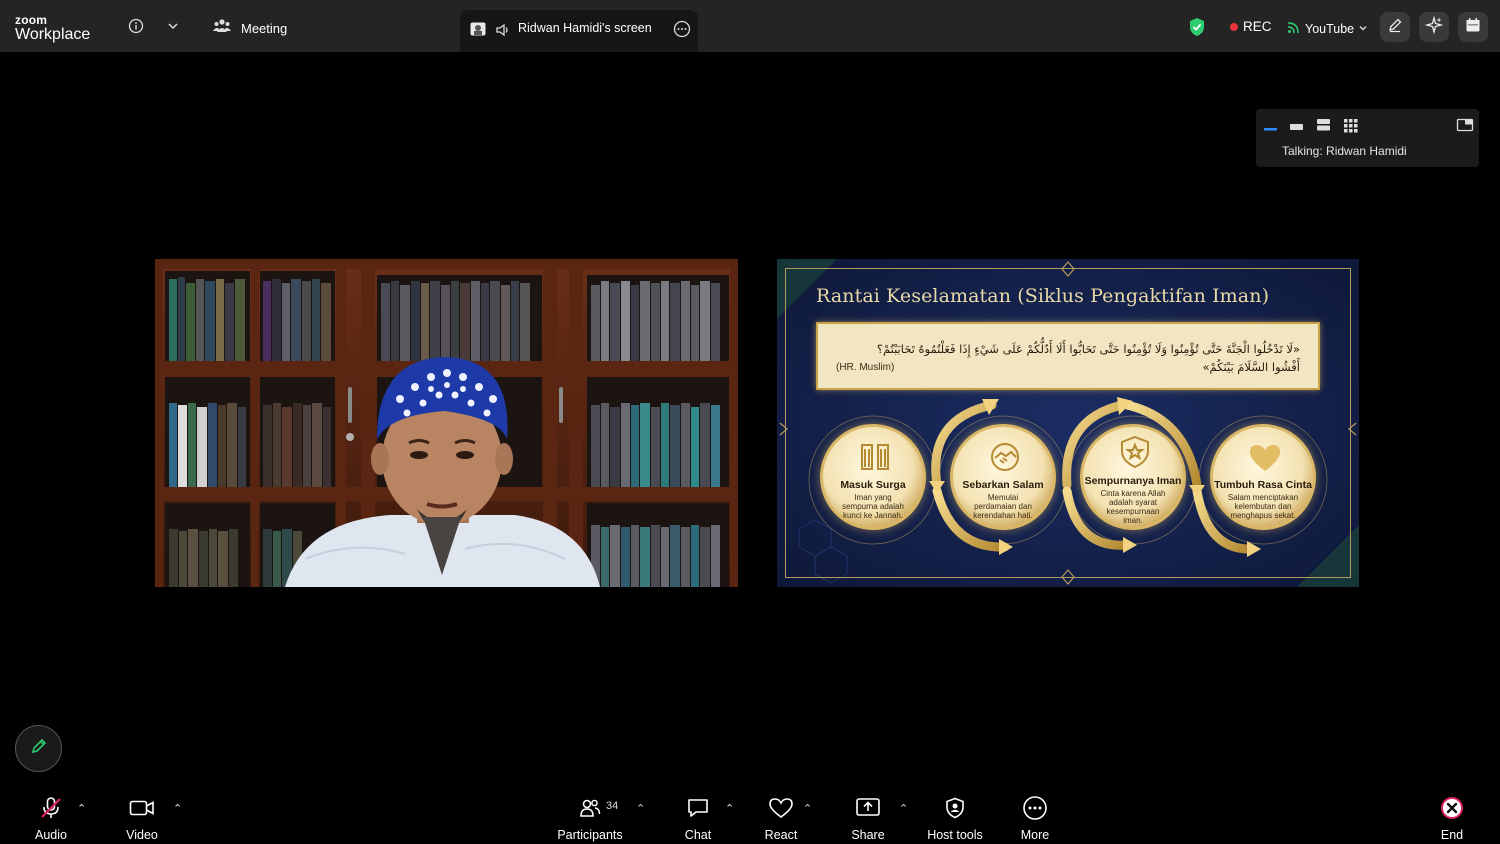 The image size is (1500, 844). What do you see at coordinates (142, 808) in the screenshot?
I see `camera-icon` at bounding box center [142, 808].